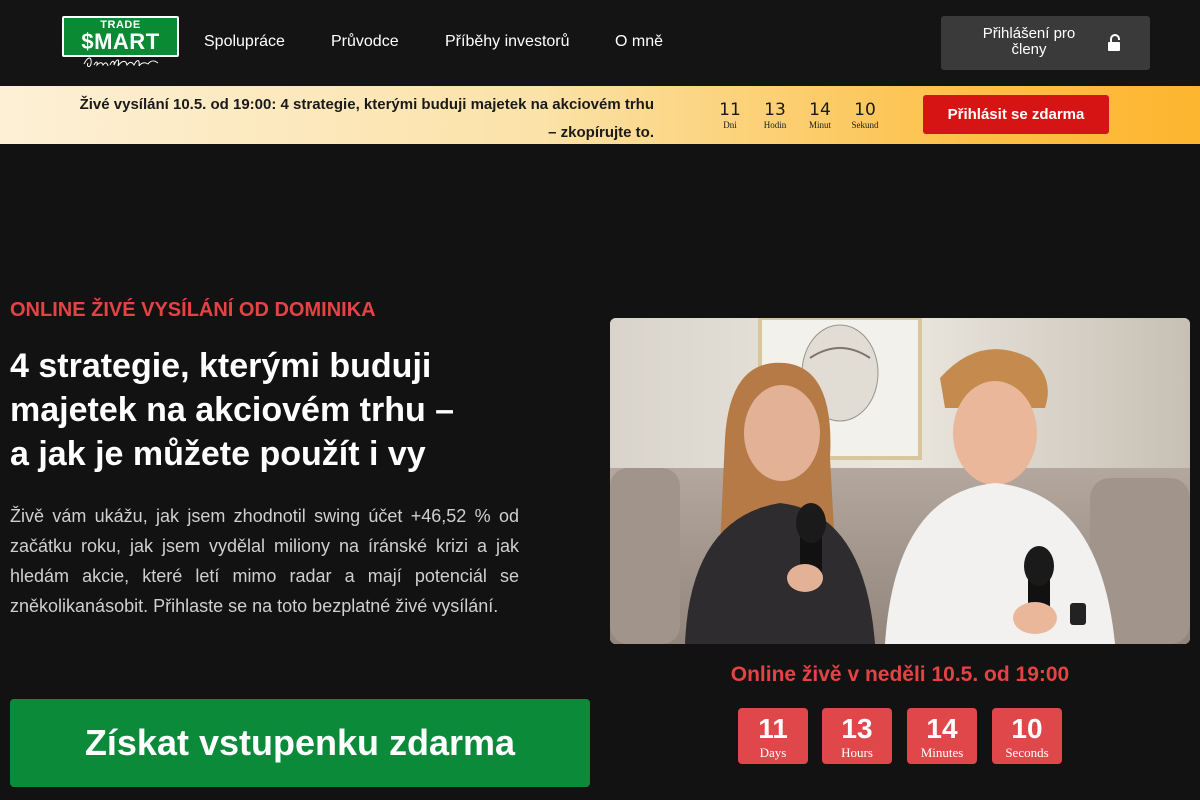  What do you see at coordinates (601, 132) in the screenshot?
I see `promo-text-line2: – zkopírujte to.` at bounding box center [601, 132].